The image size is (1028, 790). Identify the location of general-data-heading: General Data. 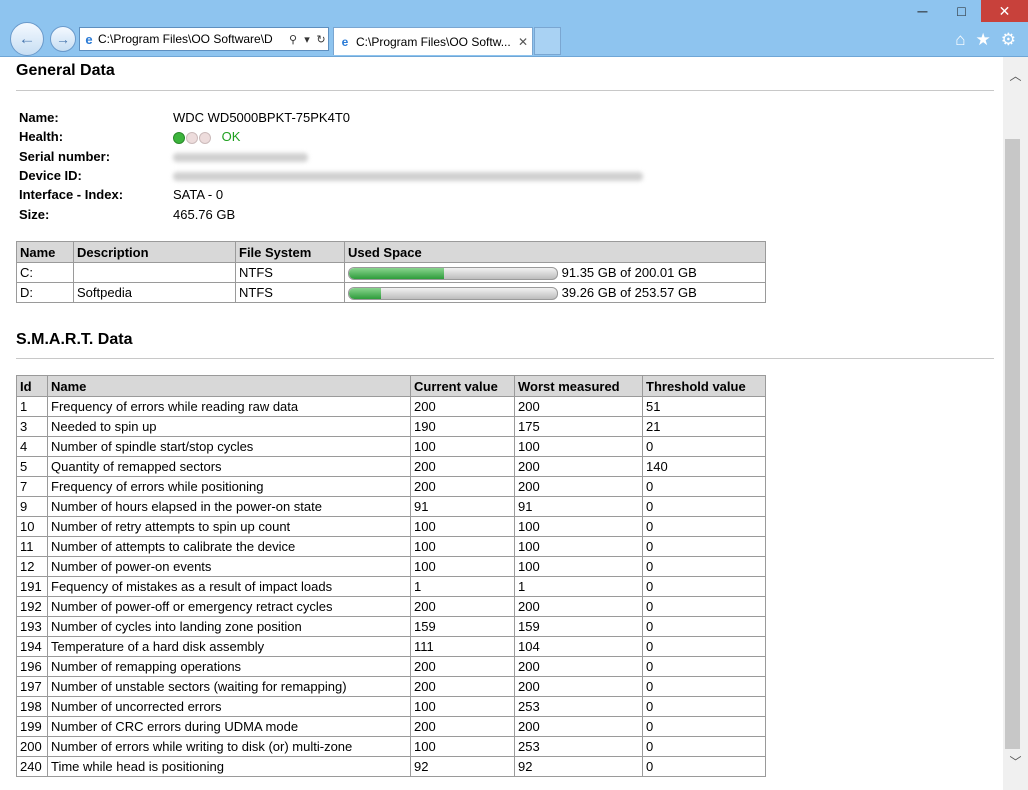
(65, 70).